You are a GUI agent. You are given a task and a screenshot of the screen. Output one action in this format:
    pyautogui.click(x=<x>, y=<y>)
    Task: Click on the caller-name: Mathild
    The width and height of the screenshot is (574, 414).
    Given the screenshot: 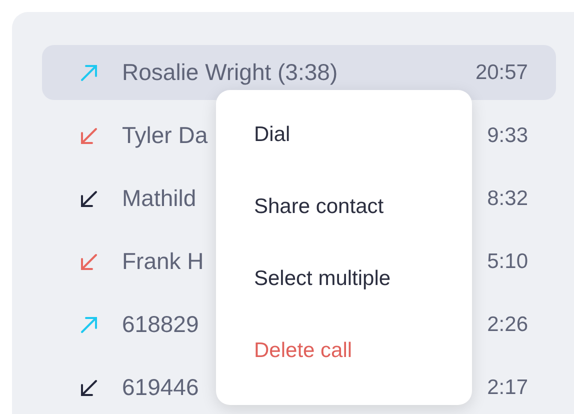 What is the action you would take?
    pyautogui.click(x=159, y=199)
    